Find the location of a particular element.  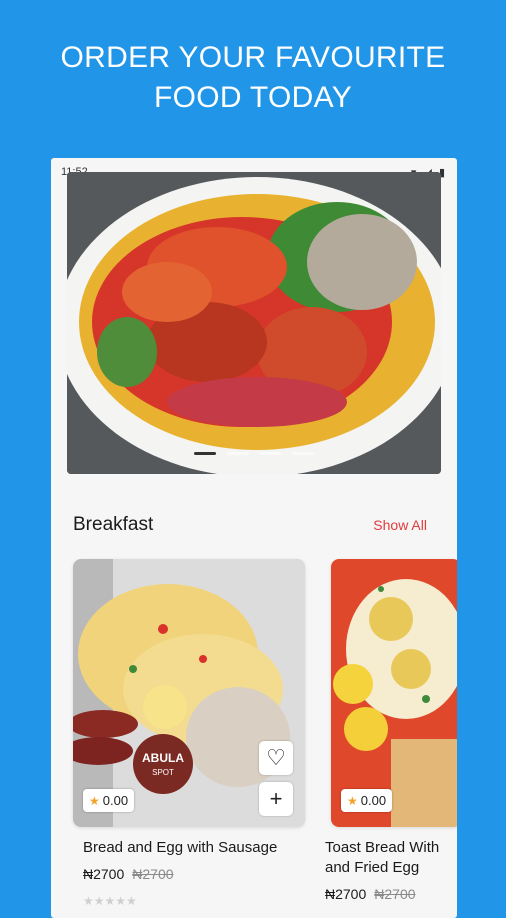

rating-stars: ★★★★★ is located at coordinates (110, 901).